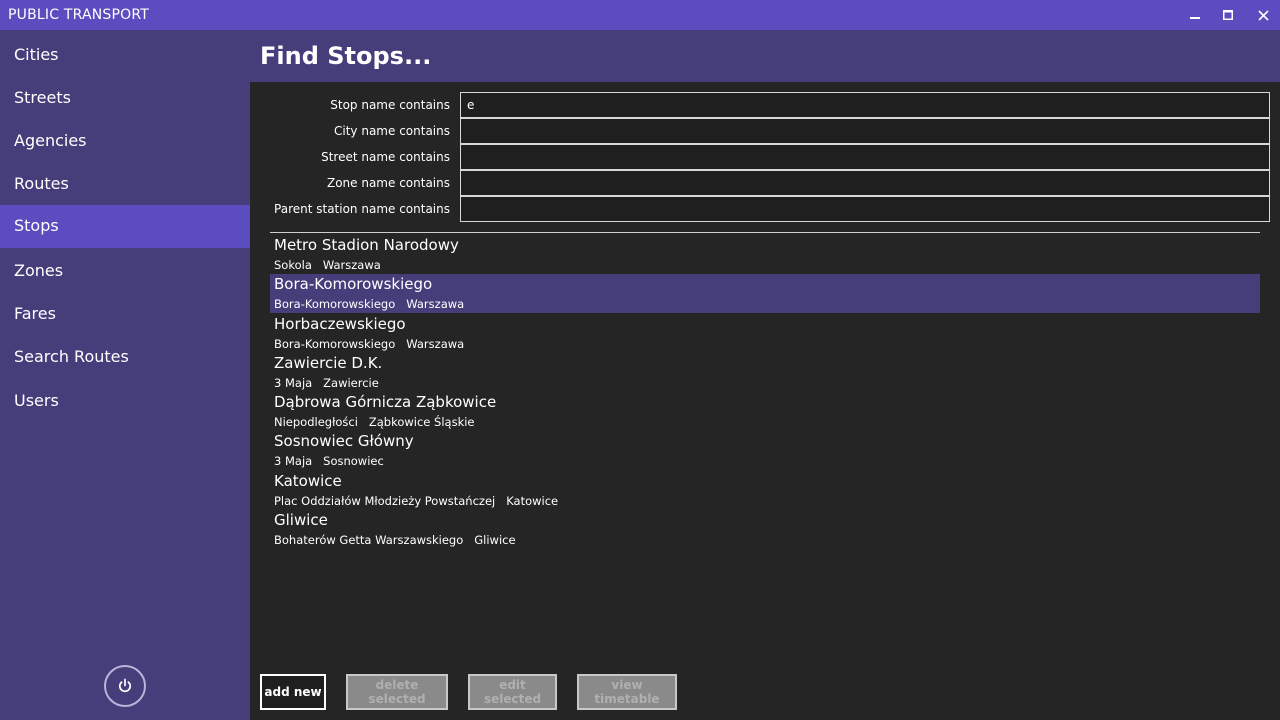 The image size is (1280, 720). What do you see at coordinates (125, 141) in the screenshot?
I see `sidebar-item-agencies: Agencies` at bounding box center [125, 141].